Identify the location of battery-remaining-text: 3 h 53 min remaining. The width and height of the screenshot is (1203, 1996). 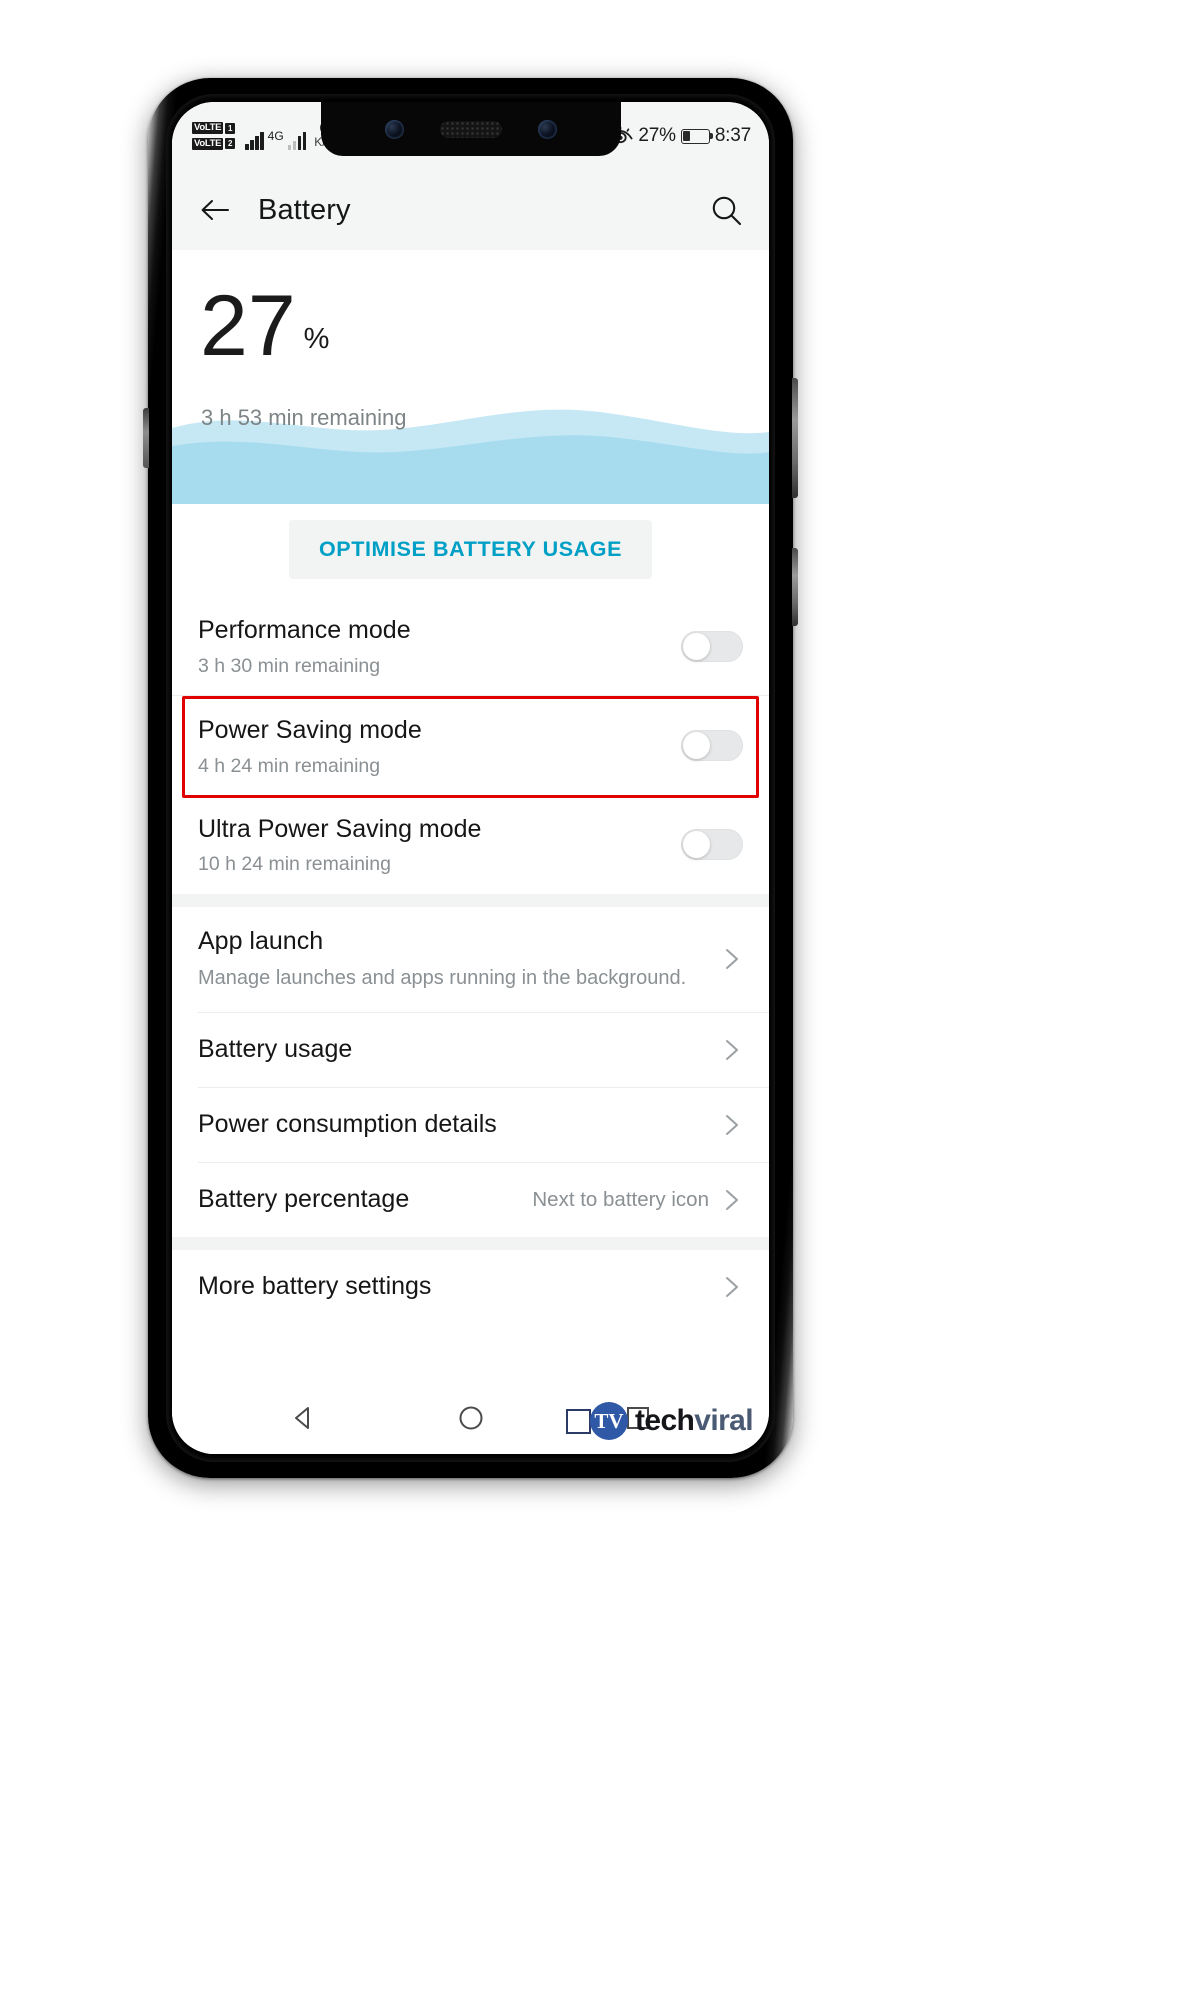
(304, 417).